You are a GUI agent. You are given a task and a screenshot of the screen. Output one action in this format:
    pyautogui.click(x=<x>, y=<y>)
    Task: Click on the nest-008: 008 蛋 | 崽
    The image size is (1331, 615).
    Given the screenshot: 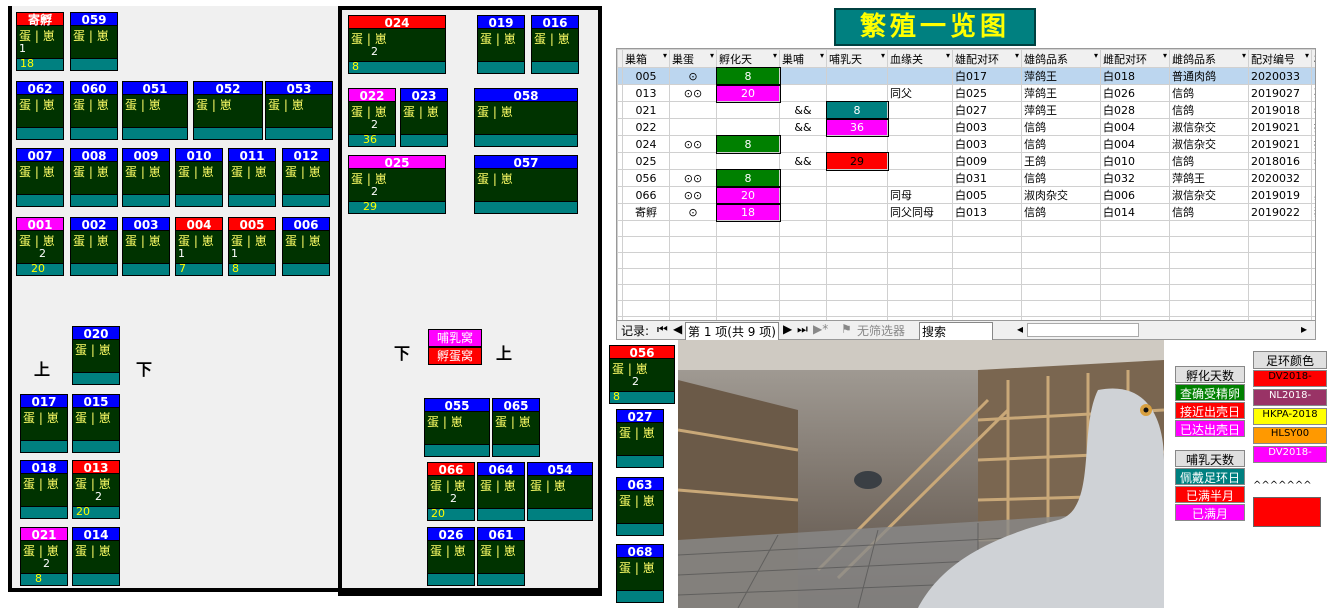 What is the action you would take?
    pyautogui.click(x=94, y=177)
    